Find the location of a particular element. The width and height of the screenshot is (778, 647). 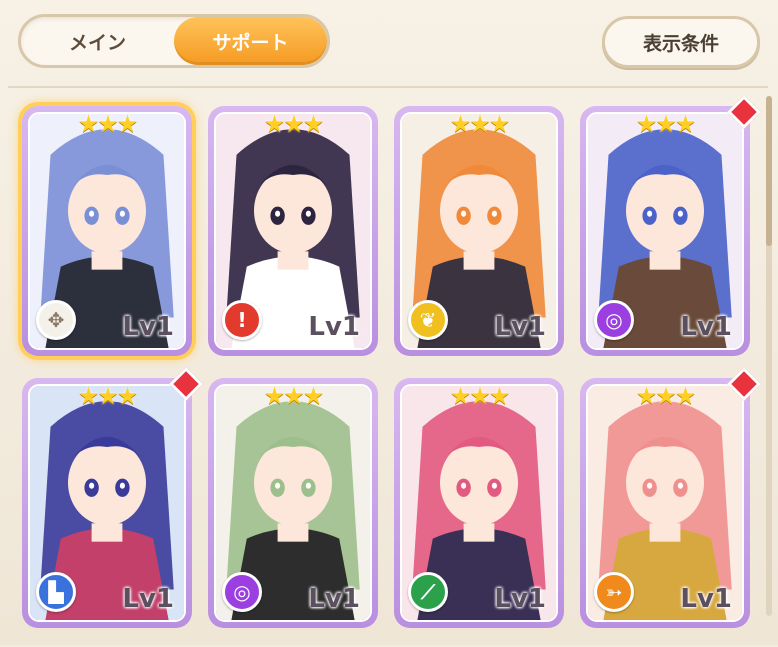

character-card: ★★★! Lv1 is located at coordinates (293, 231).